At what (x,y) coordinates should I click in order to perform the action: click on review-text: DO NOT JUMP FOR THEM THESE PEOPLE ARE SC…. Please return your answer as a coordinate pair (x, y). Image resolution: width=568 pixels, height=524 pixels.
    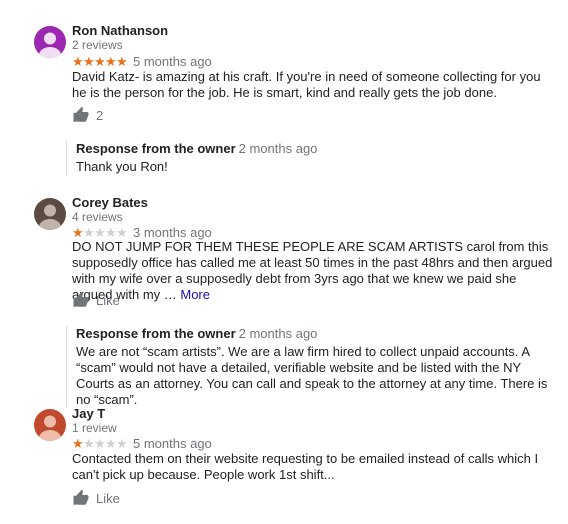
    Looking at the image, I should click on (314, 271).